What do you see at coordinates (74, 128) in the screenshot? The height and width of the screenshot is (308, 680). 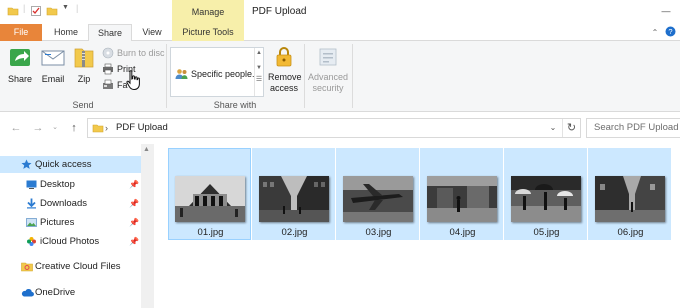 I see `up-arrow-icon: ↑` at bounding box center [74, 128].